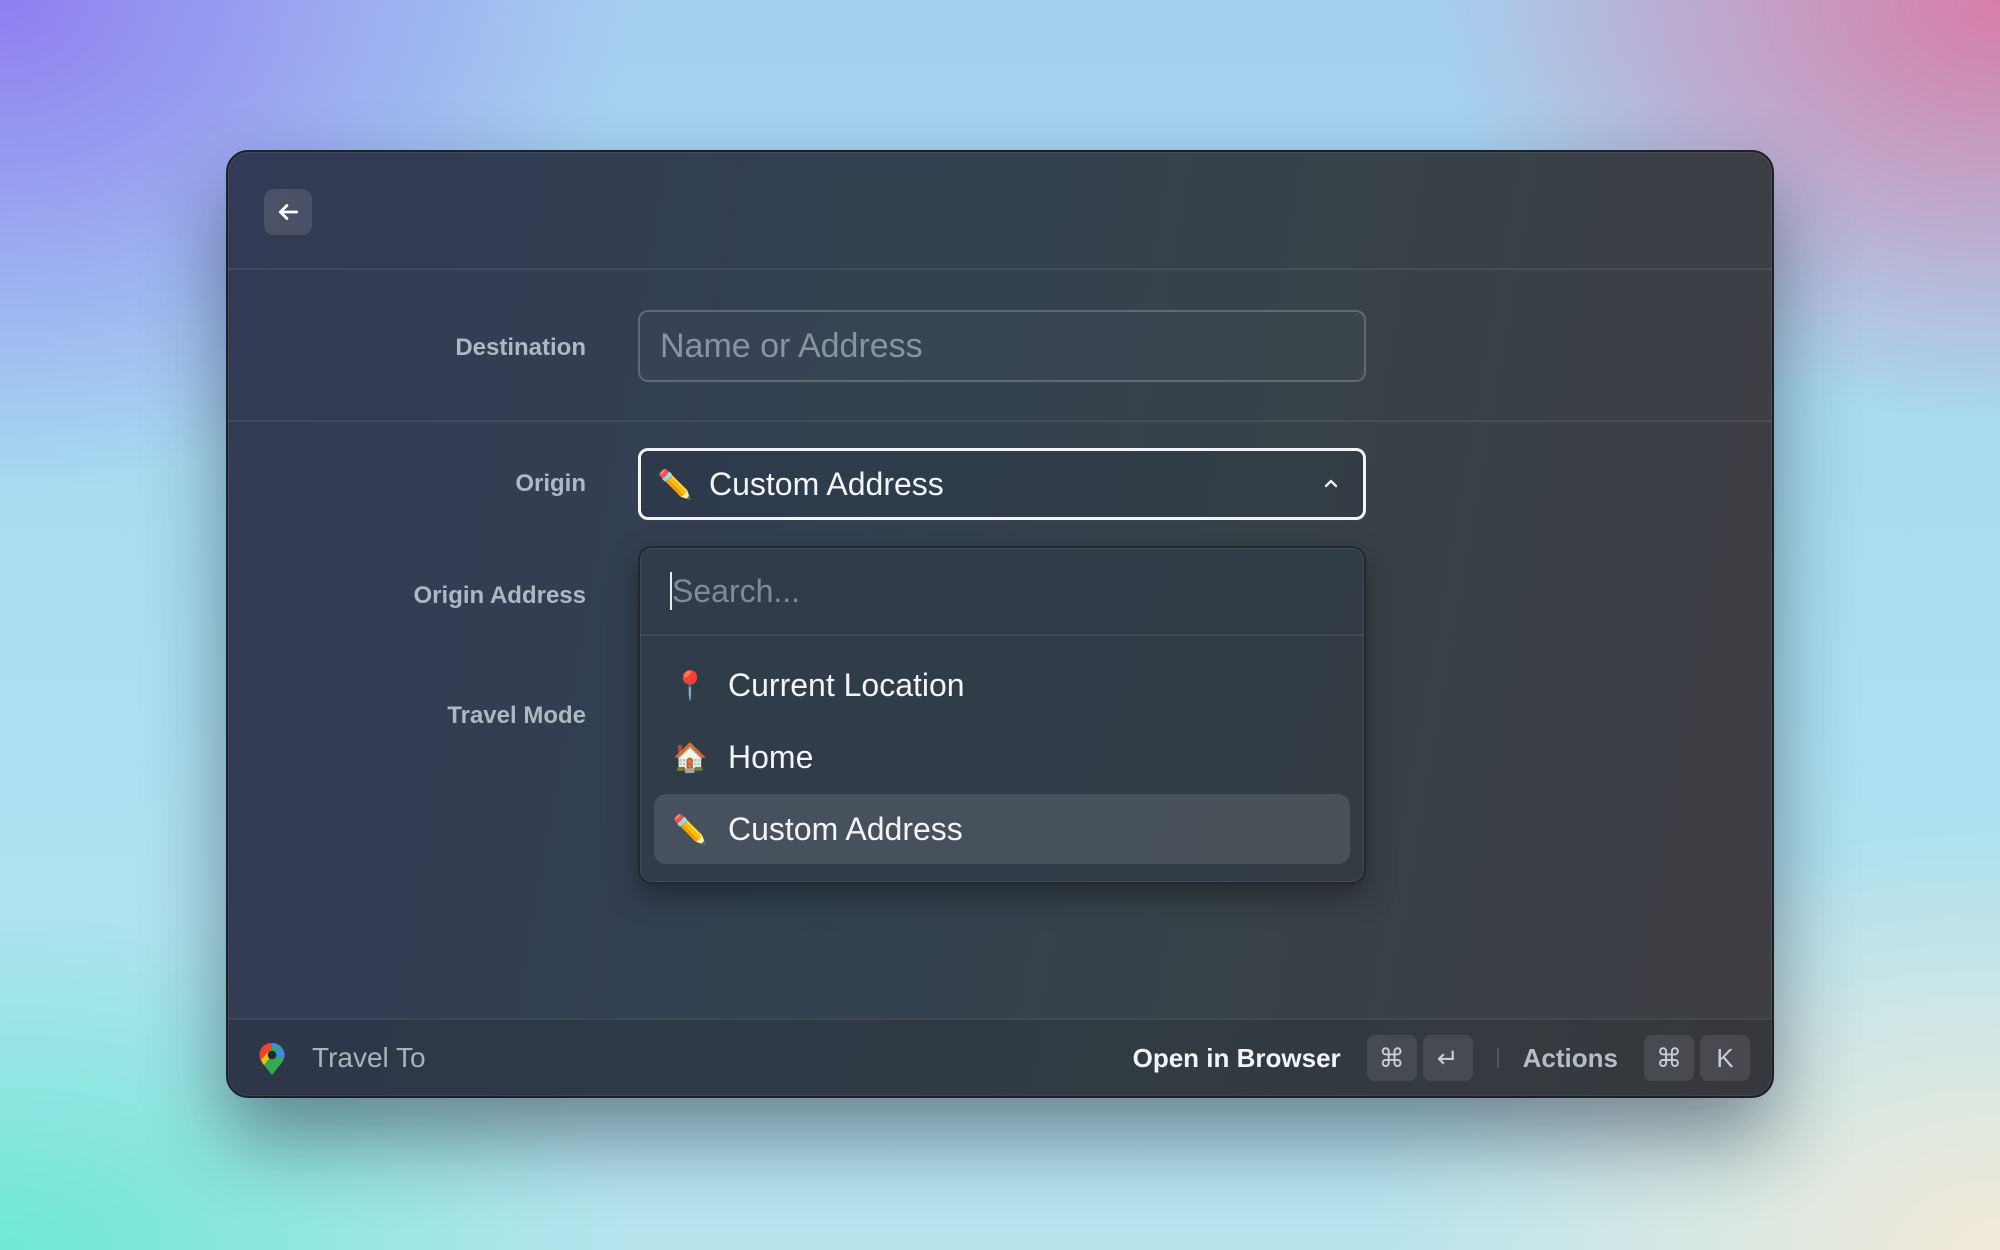 Image resolution: width=2000 pixels, height=1250 pixels. What do you see at coordinates (1002, 484) in the screenshot?
I see `origin-select: ✏️ Custom Address` at bounding box center [1002, 484].